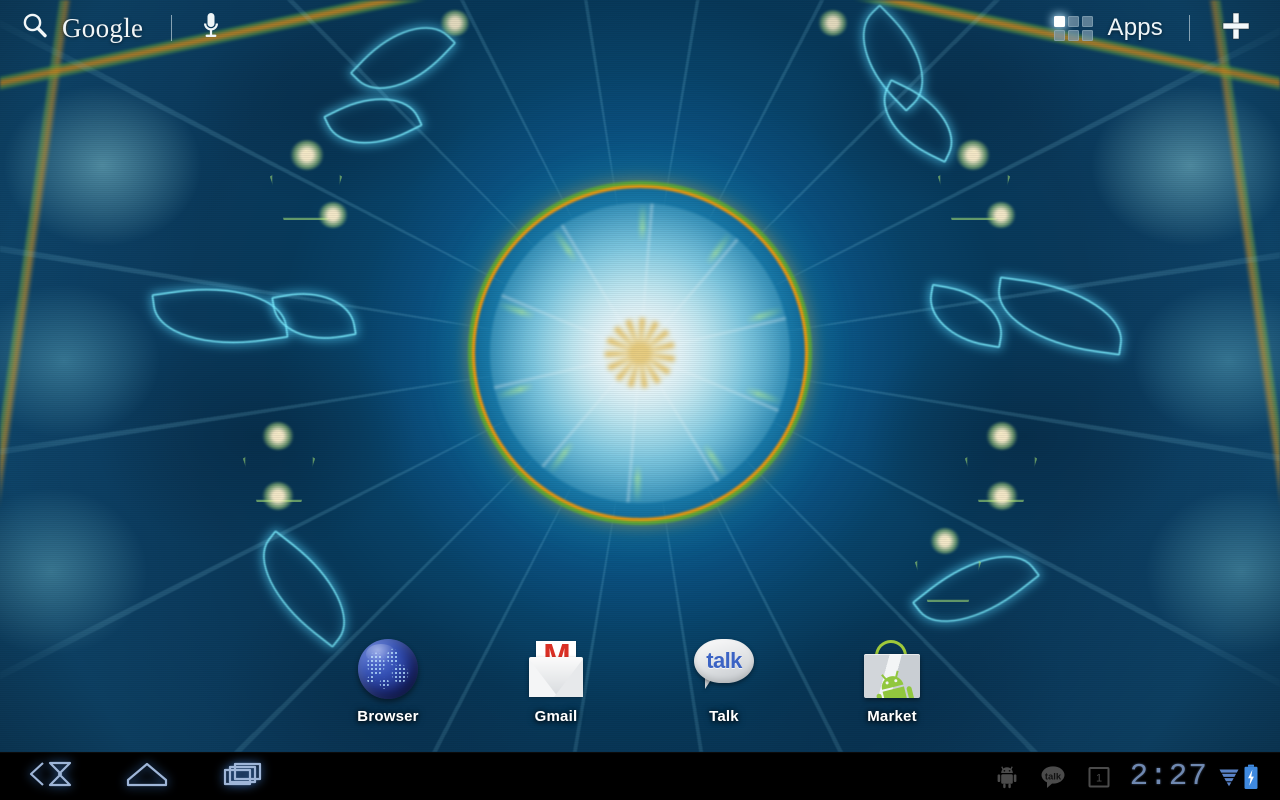 This screenshot has height=800, width=1280. Describe the element at coordinates (892, 716) in the screenshot. I see `app-label: Market` at that location.